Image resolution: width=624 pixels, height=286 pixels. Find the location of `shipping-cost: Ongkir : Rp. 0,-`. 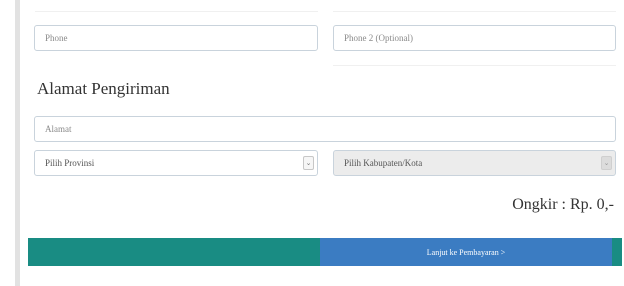

shipping-cost: Ongkir : Rp. 0,- is located at coordinates (563, 204).